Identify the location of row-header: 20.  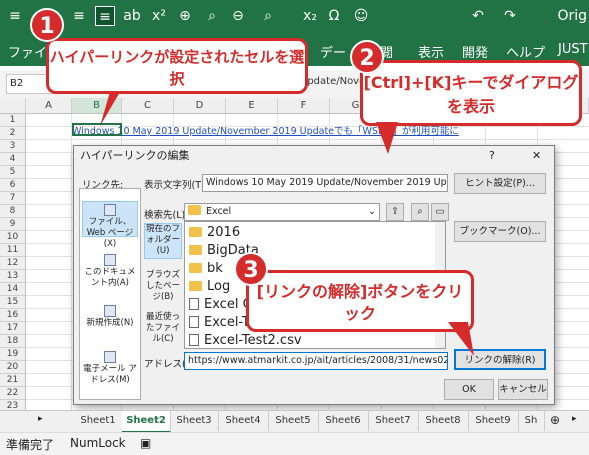
(13, 367).